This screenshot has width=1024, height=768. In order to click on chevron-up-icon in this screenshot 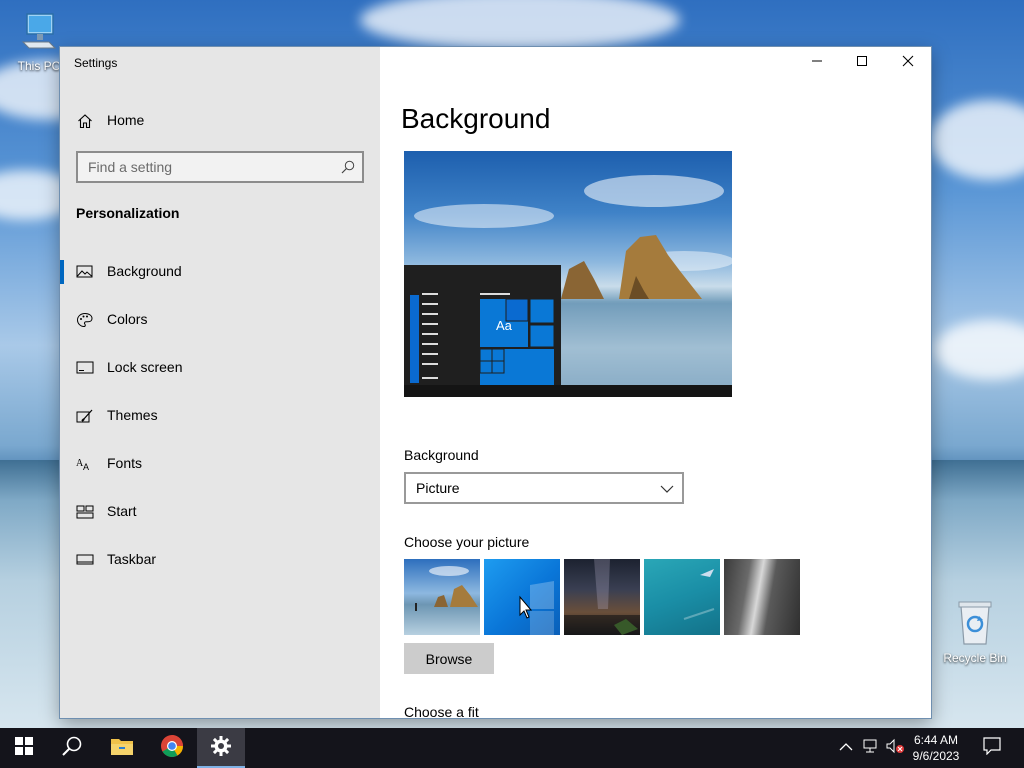, I will do `click(846, 748)`.